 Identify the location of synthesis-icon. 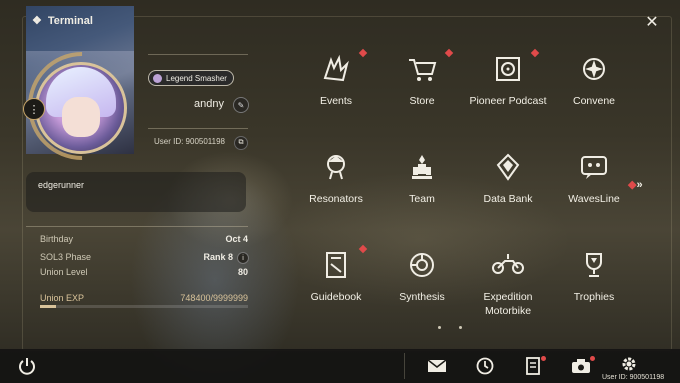
(422, 265).